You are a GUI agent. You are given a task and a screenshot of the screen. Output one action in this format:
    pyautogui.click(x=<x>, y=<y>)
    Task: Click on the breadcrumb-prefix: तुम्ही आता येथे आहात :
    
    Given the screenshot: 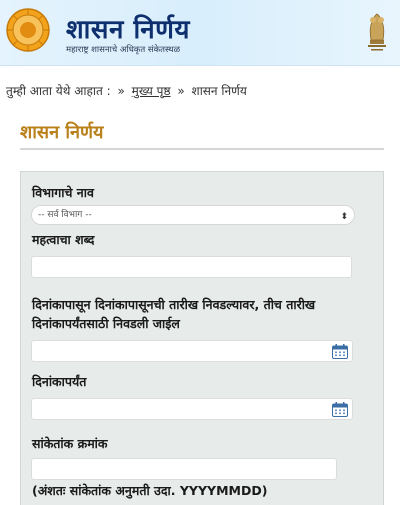 What is the action you would take?
    pyautogui.click(x=58, y=91)
    